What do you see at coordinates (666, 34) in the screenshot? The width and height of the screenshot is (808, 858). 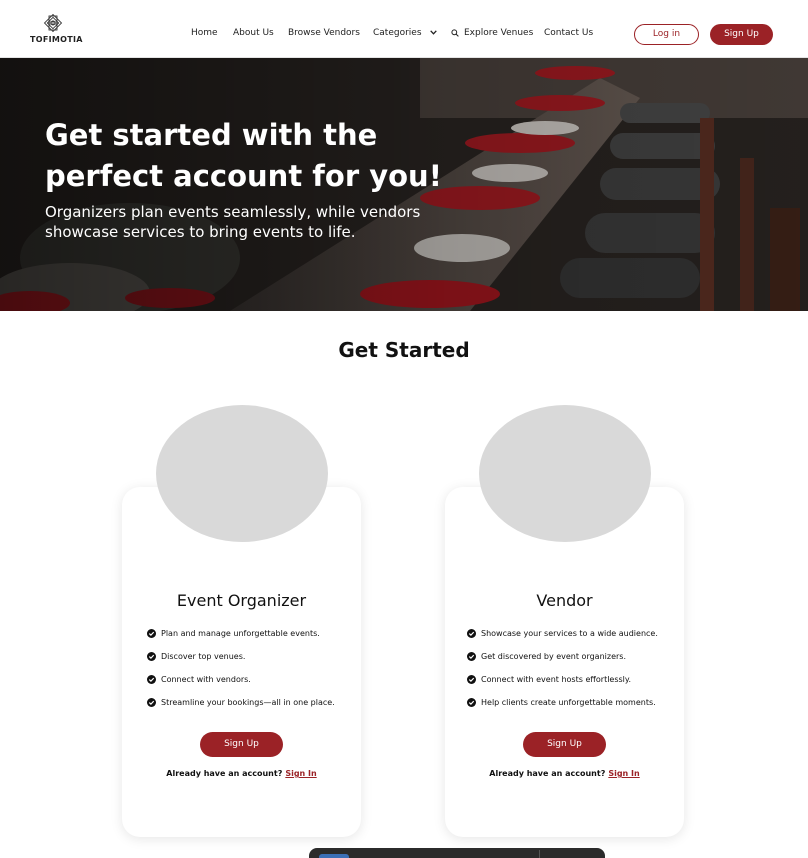 I see `login-button: Log in` at bounding box center [666, 34].